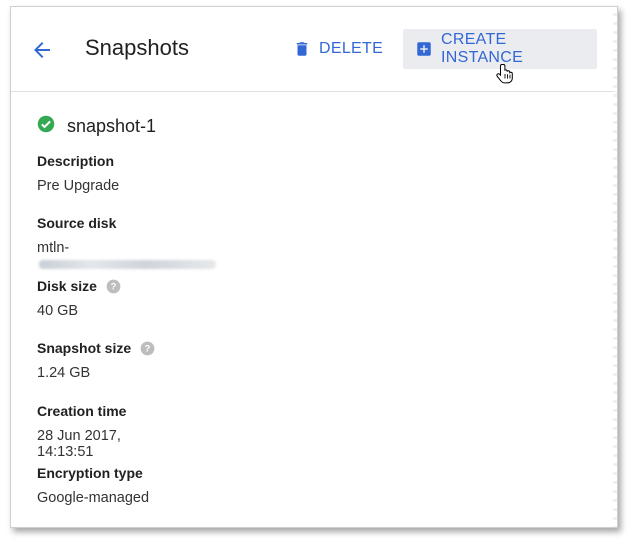 This screenshot has height=550, width=638. What do you see at coordinates (302, 49) in the screenshot?
I see `trash-icon` at bounding box center [302, 49].